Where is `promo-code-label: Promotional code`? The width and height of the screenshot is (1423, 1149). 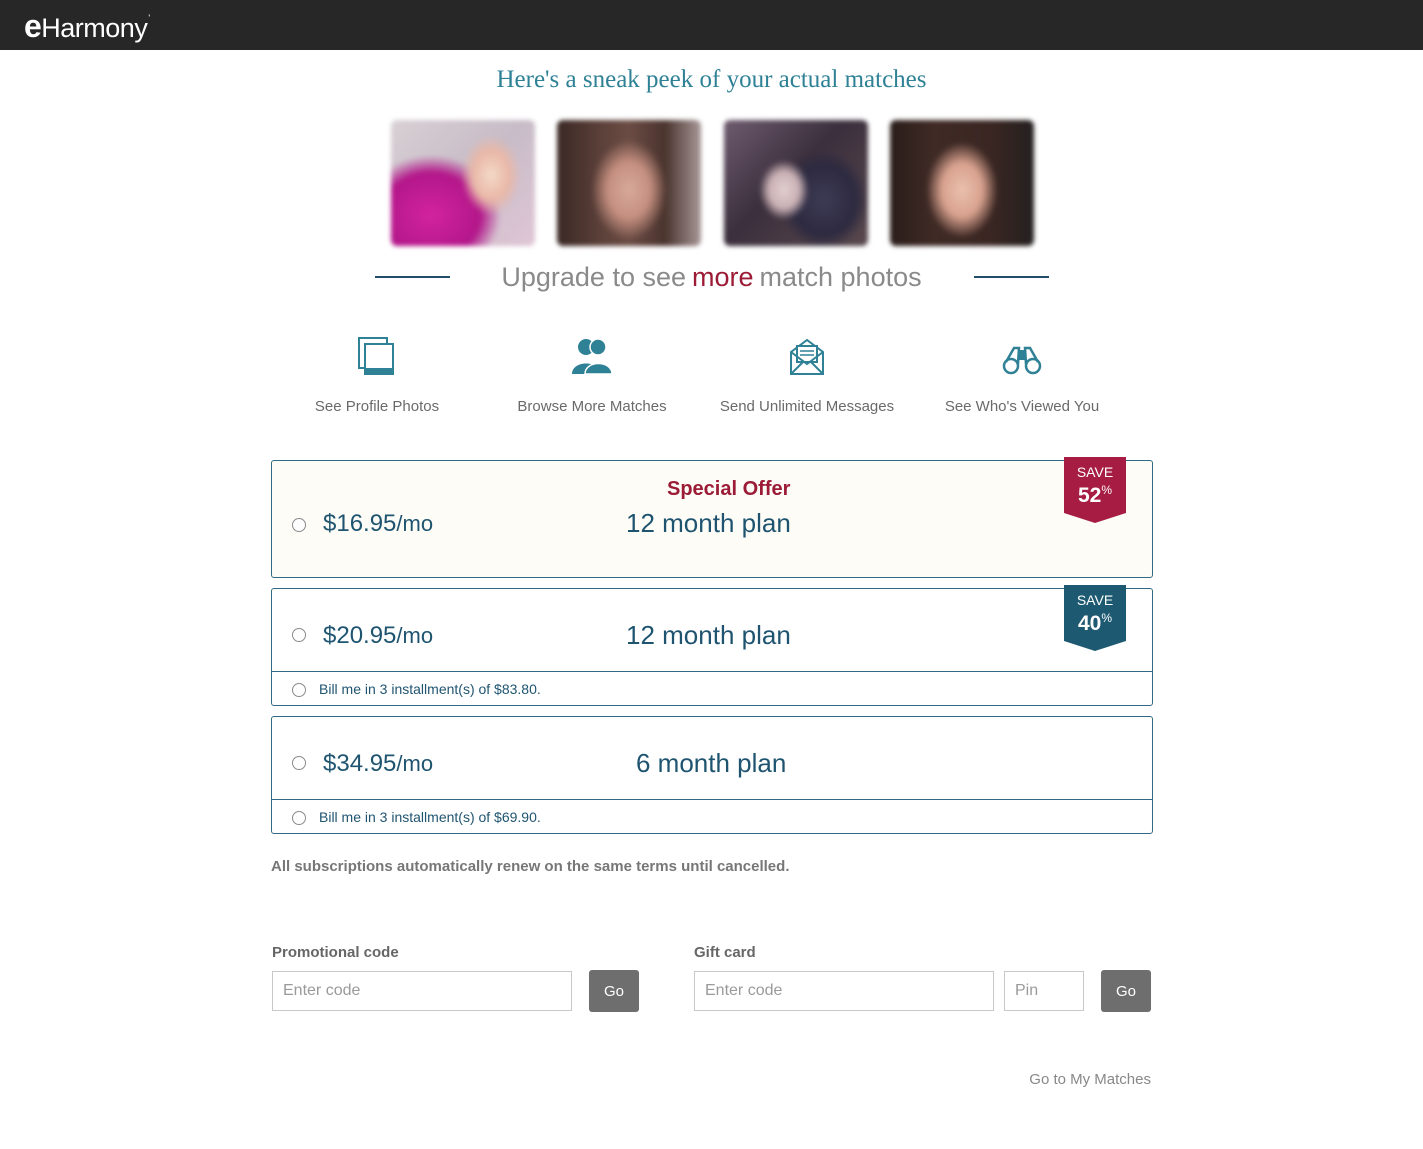 promo-code-label: Promotional code is located at coordinates (335, 952).